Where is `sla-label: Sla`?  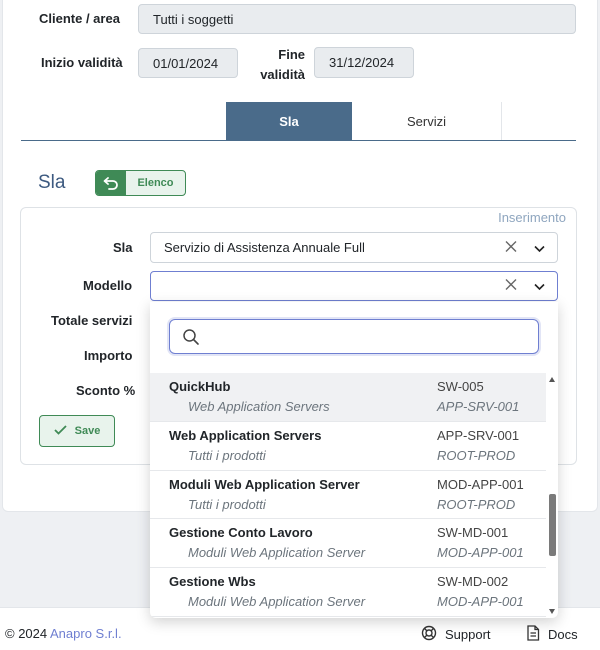
sla-label: Sla is located at coordinates (123, 247).